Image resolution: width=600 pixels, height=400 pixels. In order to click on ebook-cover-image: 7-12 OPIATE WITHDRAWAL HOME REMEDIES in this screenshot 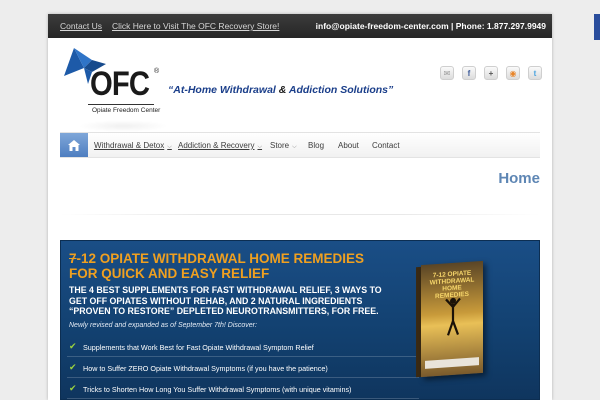, I will do `click(452, 319)`.